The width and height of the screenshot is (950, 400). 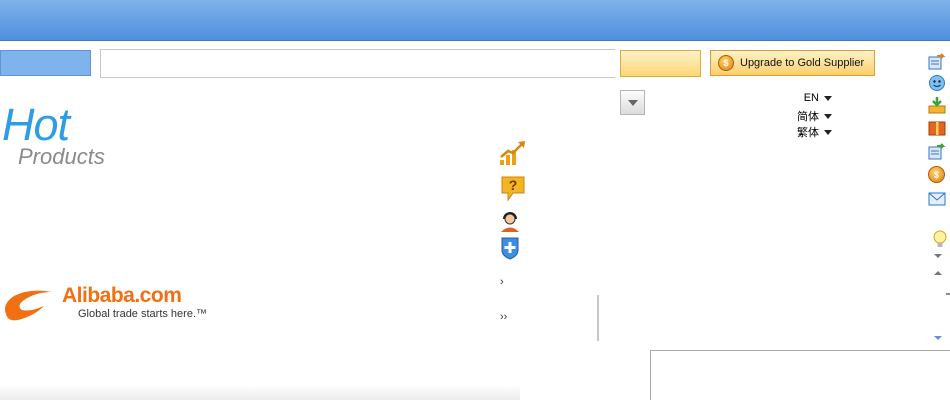 What do you see at coordinates (586, 371) in the screenshot?
I see `content-gap` at bounding box center [586, 371].